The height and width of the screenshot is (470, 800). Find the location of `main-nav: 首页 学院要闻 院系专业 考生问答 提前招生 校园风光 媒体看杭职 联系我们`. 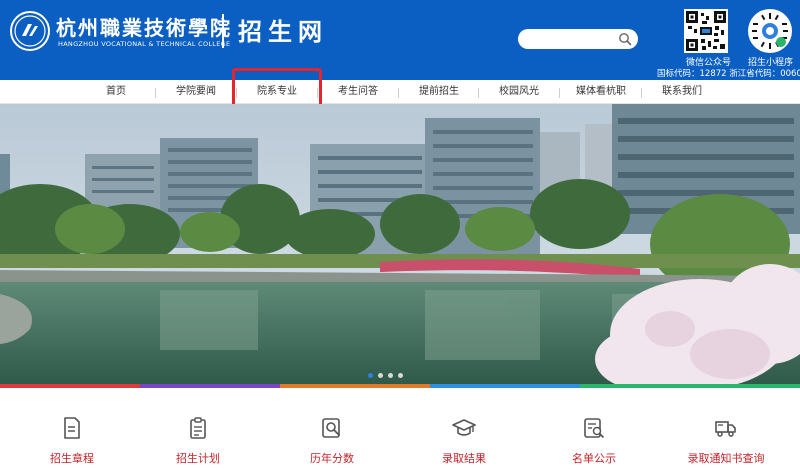

main-nav: 首页 学院要闻 院系专业 考生问答 提前招生 校园风光 媒体看杭职 联系我们 is located at coordinates (400, 92).